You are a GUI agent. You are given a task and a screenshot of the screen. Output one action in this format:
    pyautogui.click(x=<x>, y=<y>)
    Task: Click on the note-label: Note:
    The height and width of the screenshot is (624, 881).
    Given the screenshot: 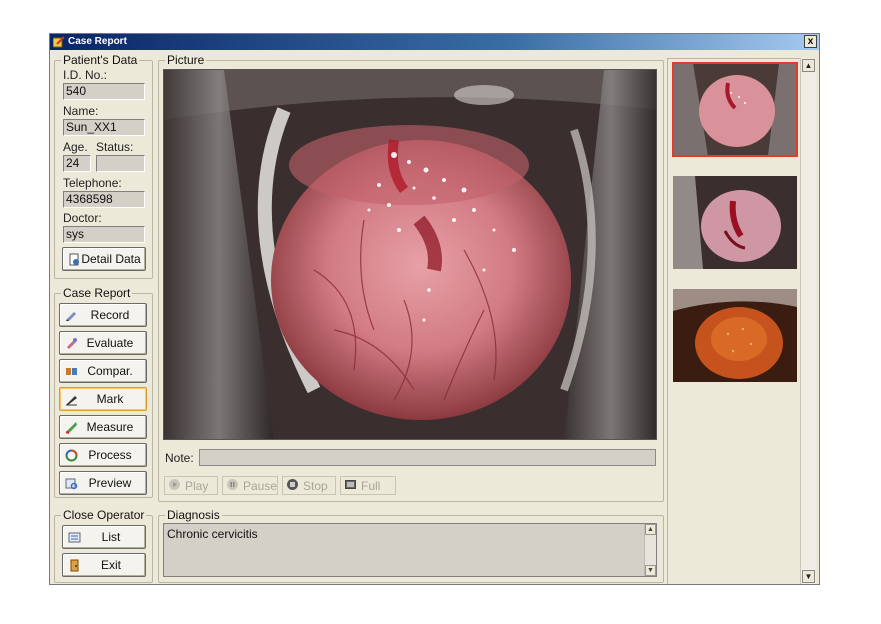 What is the action you would take?
    pyautogui.click(x=179, y=458)
    